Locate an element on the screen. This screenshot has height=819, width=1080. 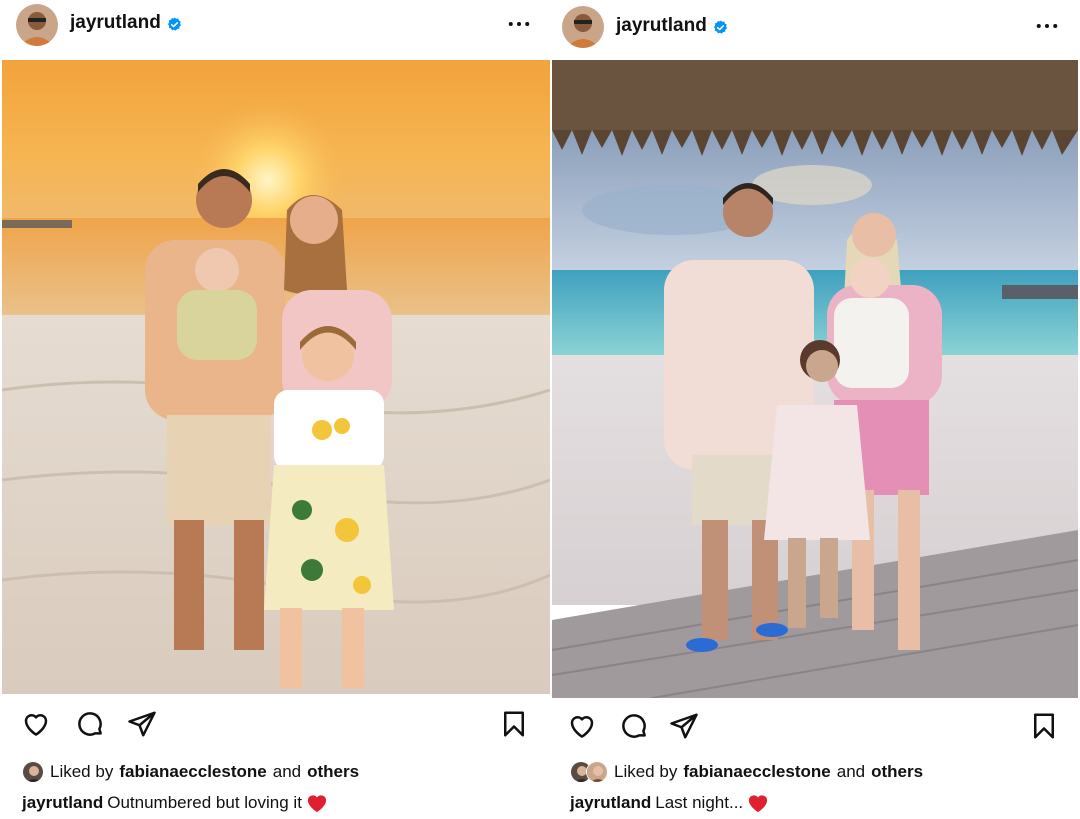
liker-avatars is located at coordinates (589, 772).